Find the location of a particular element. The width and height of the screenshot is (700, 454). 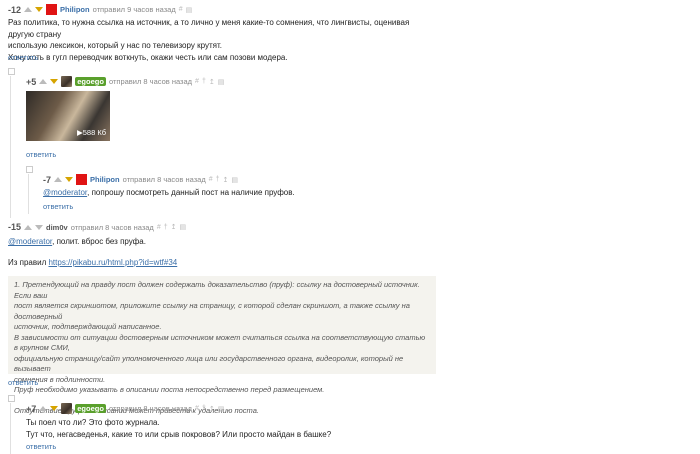

comment-header: -15 dim0v отправил 8 часов назад # † ↥ ▤ is located at coordinates (97, 227).